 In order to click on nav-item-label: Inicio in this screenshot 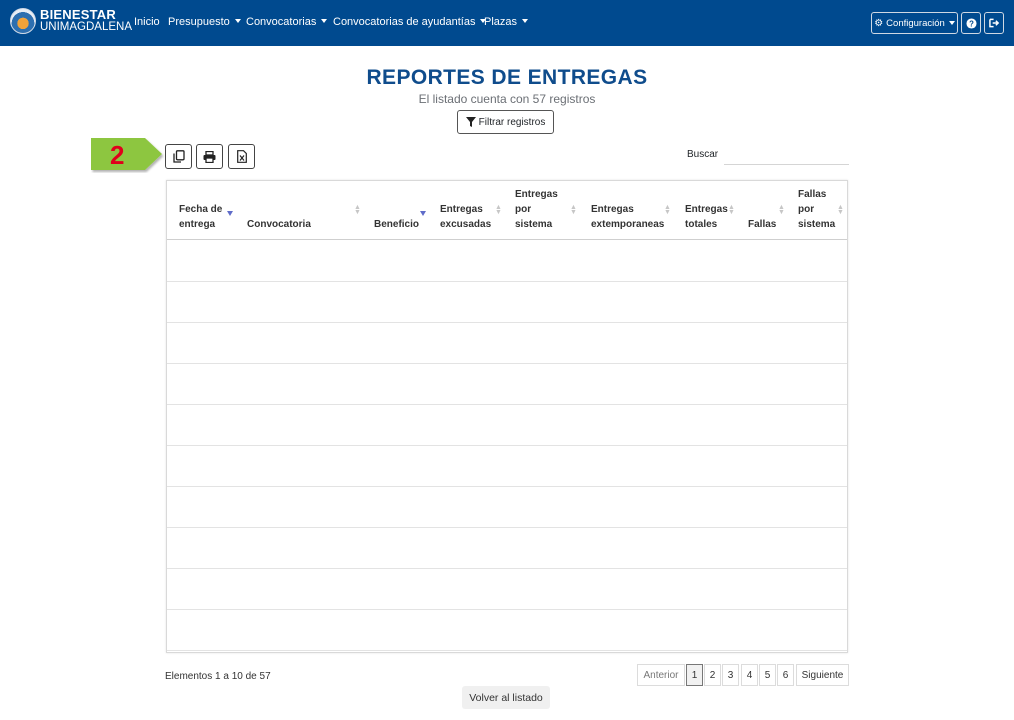, I will do `click(147, 22)`.